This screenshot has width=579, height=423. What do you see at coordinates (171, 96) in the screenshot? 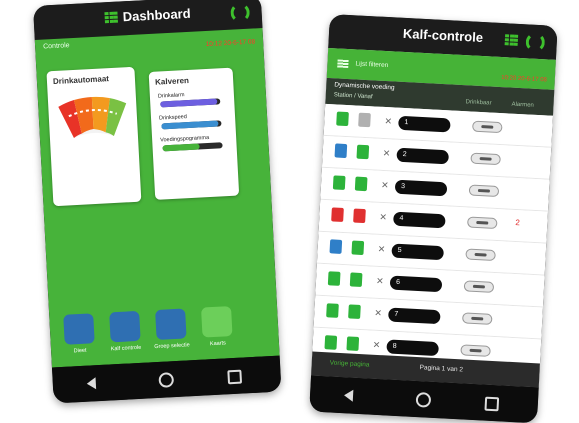
I see `bar-label: Drinkalarm` at bounding box center [171, 96].